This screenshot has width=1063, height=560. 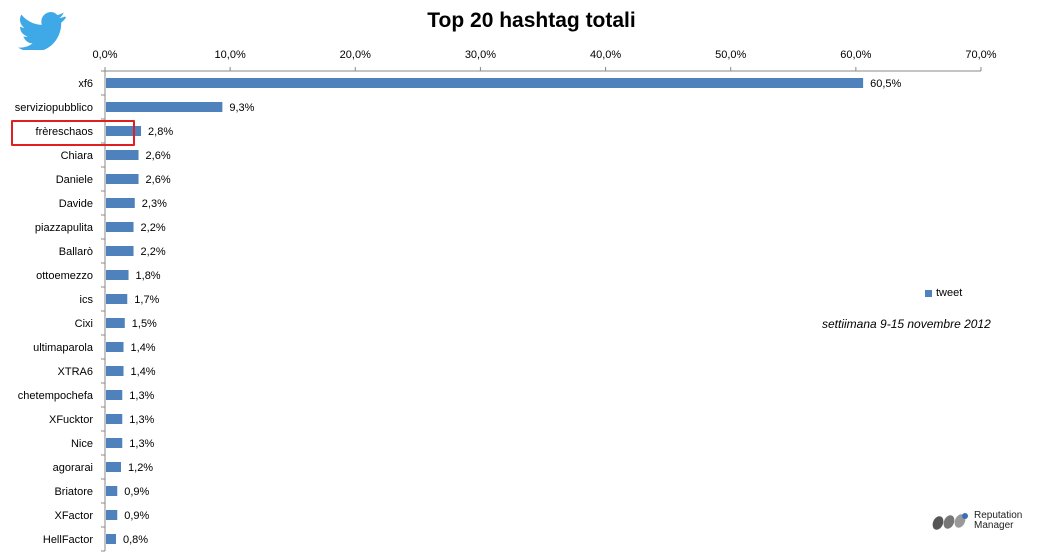 What do you see at coordinates (87, 300) in the screenshot?
I see `category-label: ics` at bounding box center [87, 300].